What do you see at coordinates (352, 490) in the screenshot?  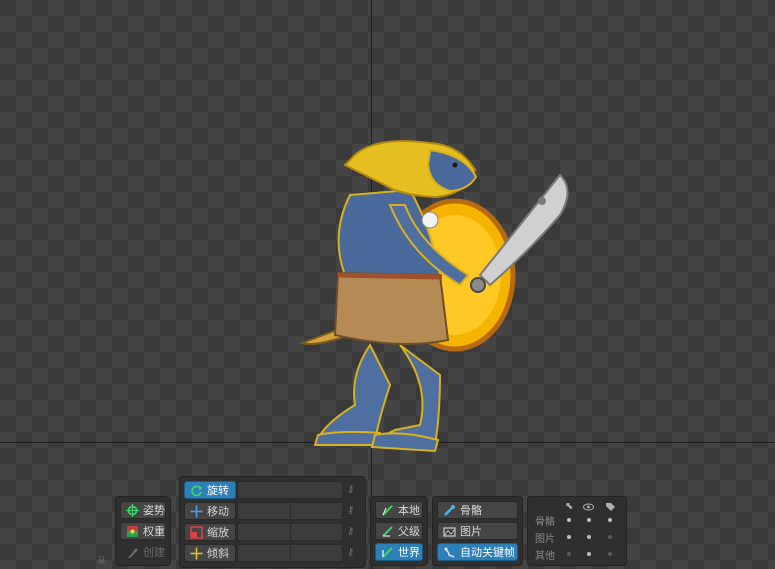 I see `rotate-key-icon: ⚷` at bounding box center [352, 490].